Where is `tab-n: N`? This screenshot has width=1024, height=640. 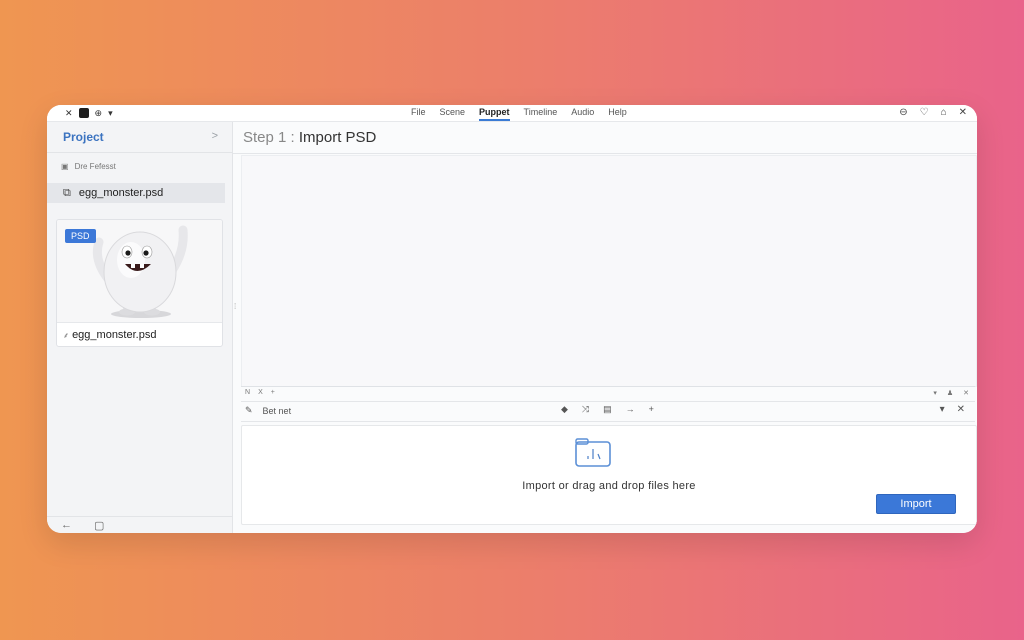 tab-n: N is located at coordinates (247, 392).